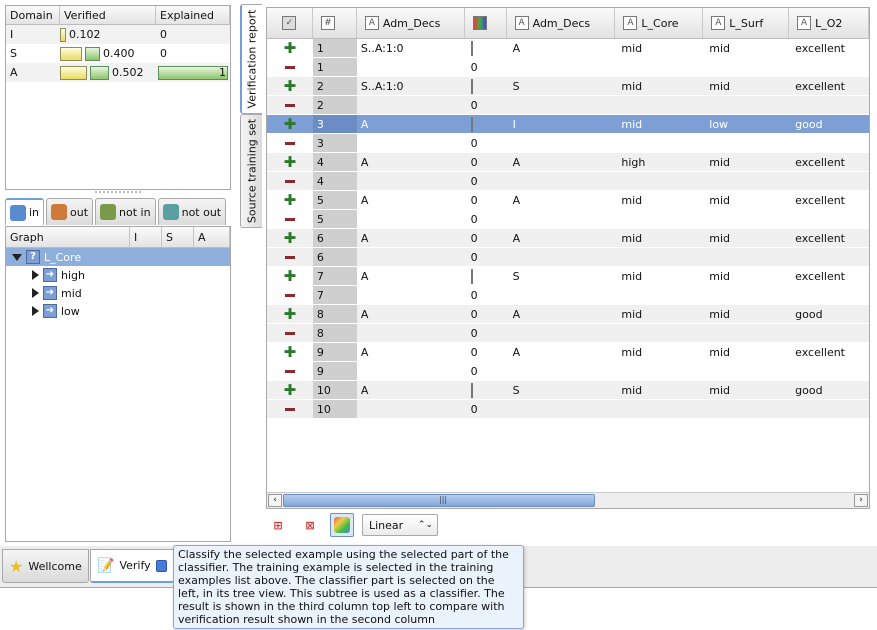  Describe the element at coordinates (568, 409) in the screenshot. I see `table-row: 10 0` at that location.